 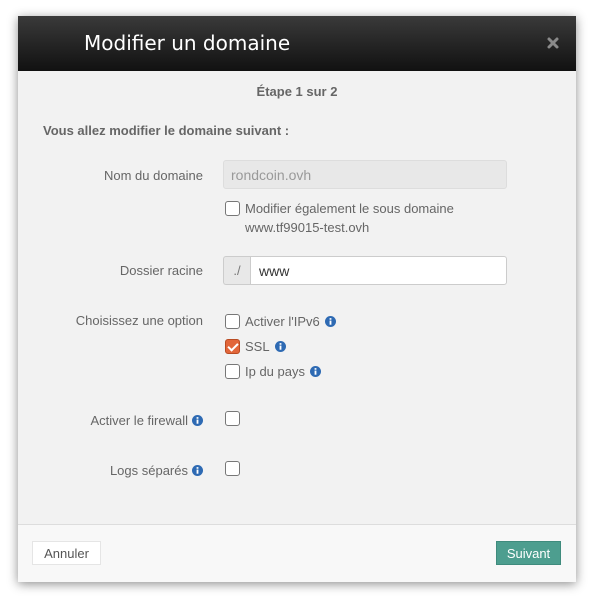 I want to click on root-prefix: ./, so click(x=236, y=270).